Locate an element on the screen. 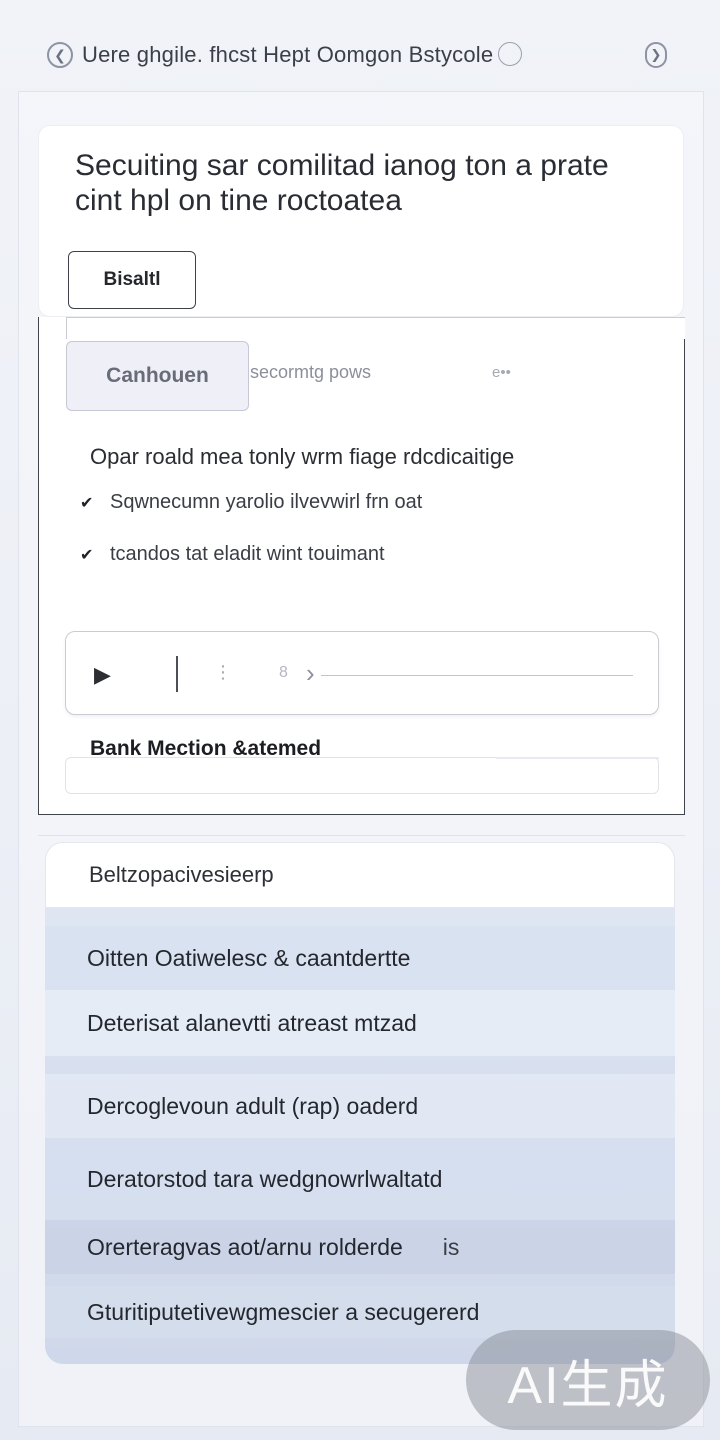 The height and width of the screenshot is (1440, 720). list-item-label: Gturitiputetivewgmescier a secugererd is located at coordinates (283, 1311).